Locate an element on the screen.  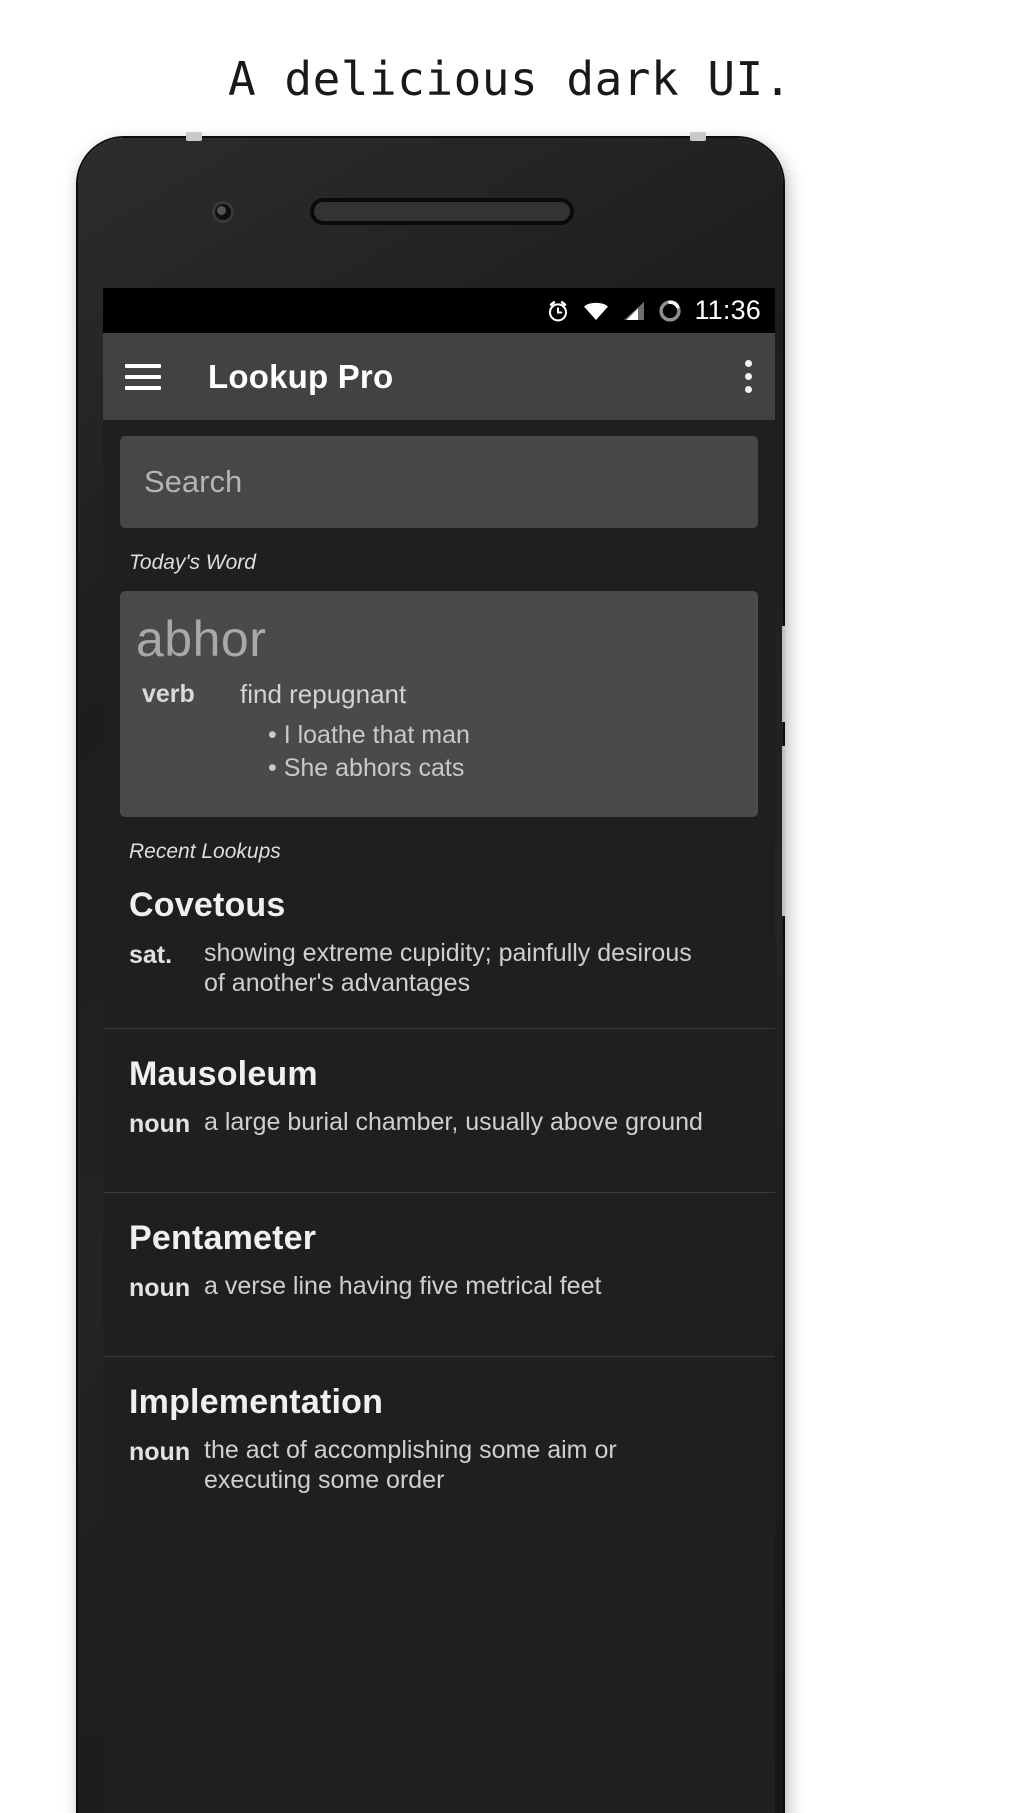
status-bar-icons is located at coordinates (614, 311).